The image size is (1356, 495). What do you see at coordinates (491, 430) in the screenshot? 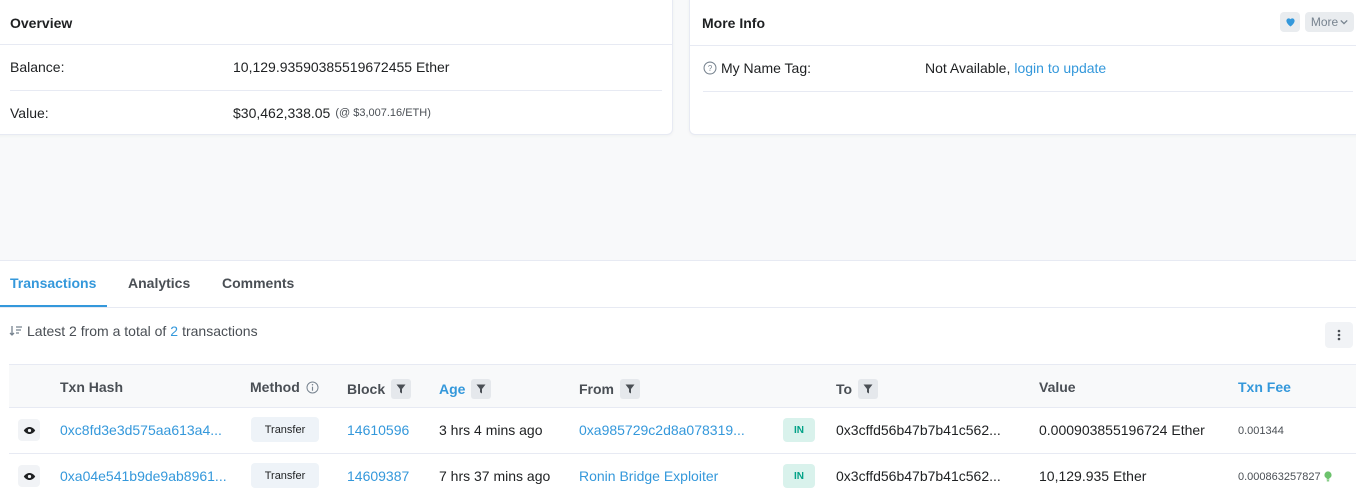
I see `age-cell: 3 hrs 4 mins ago` at bounding box center [491, 430].